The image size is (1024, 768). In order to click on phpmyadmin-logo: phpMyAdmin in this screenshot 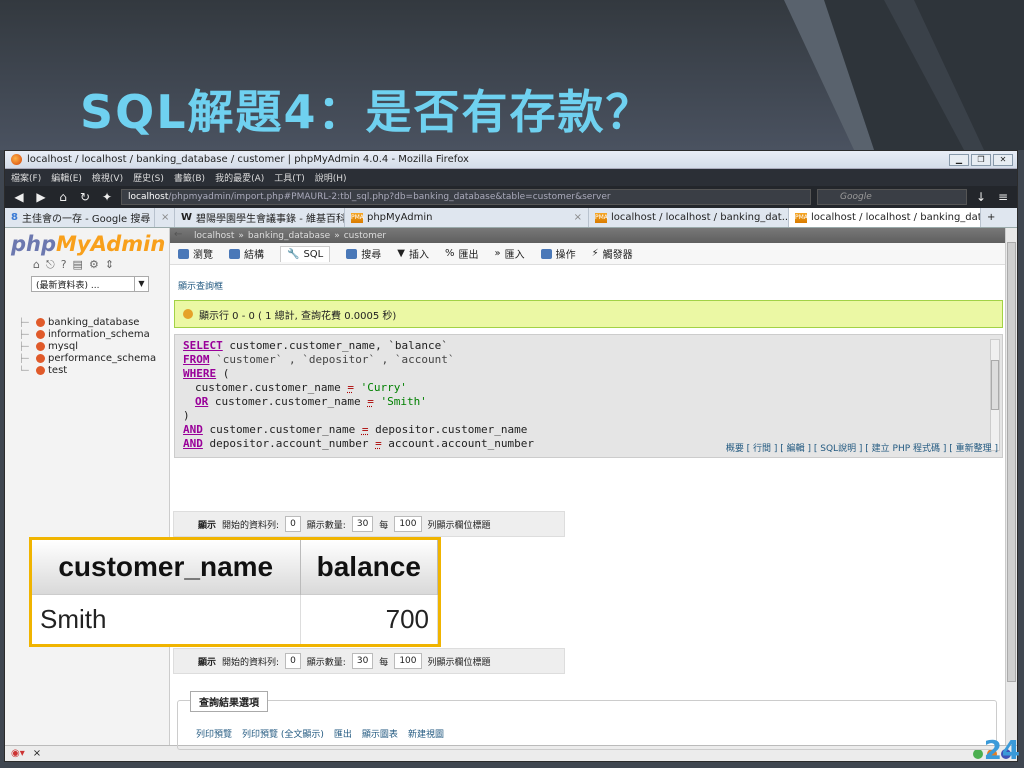, I will do `click(88, 244)`.